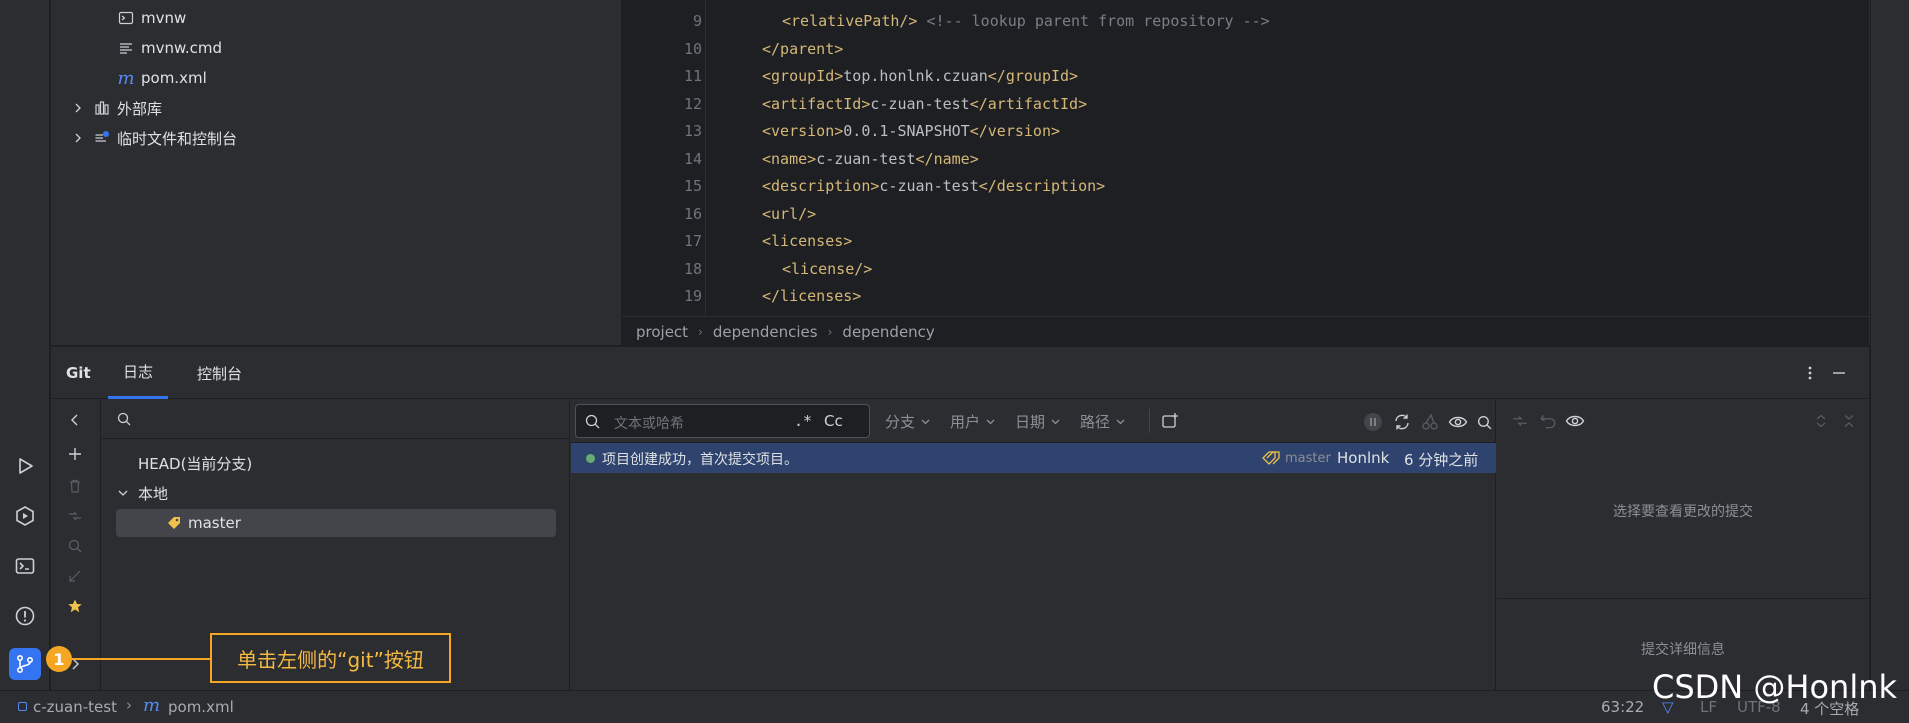  Describe the element at coordinates (75, 707) in the screenshot. I see `status-project: c-zuan-test` at that location.